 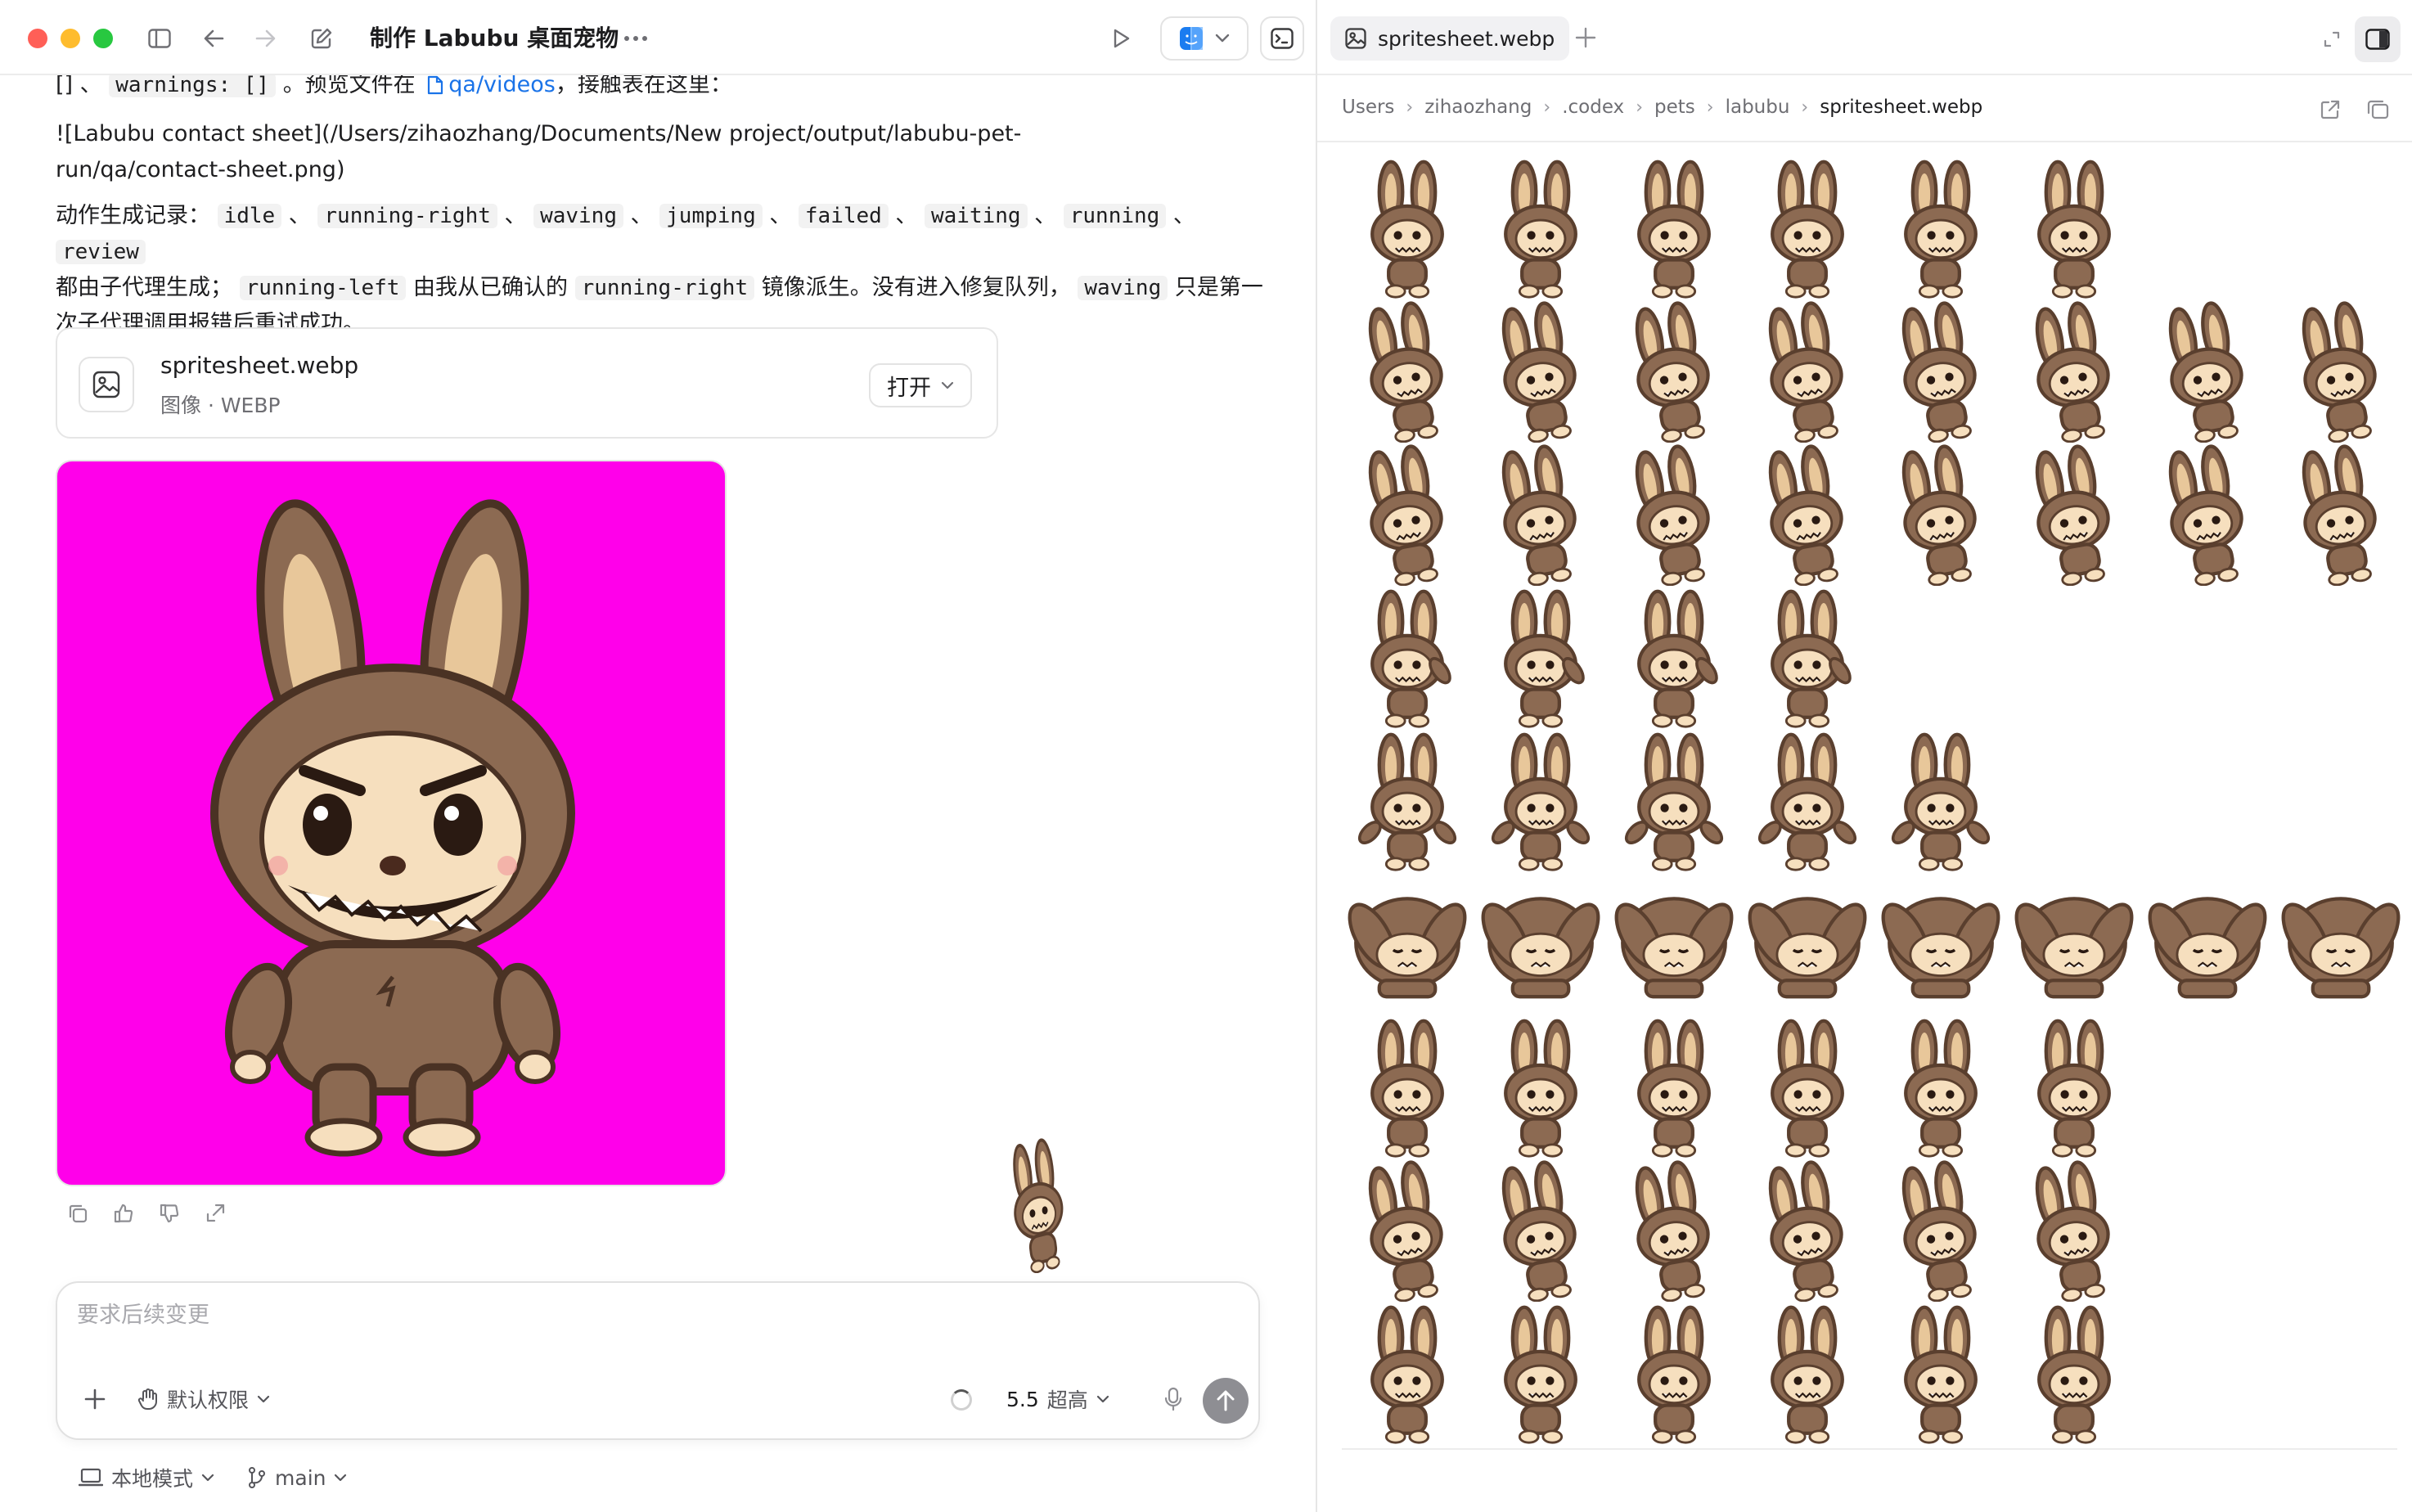 I want to click on inline-code: running-right, so click(x=665, y=288).